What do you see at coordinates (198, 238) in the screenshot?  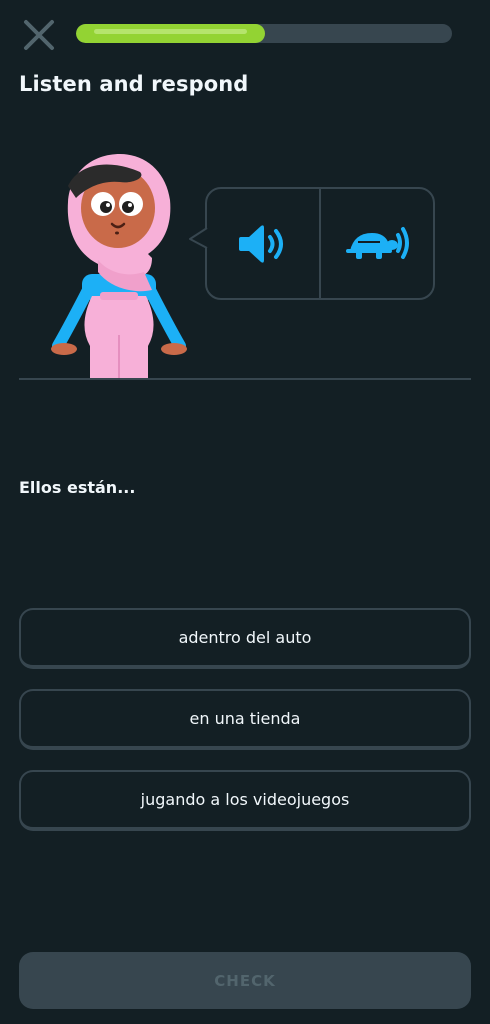 I see `speech-bubble-tail` at bounding box center [198, 238].